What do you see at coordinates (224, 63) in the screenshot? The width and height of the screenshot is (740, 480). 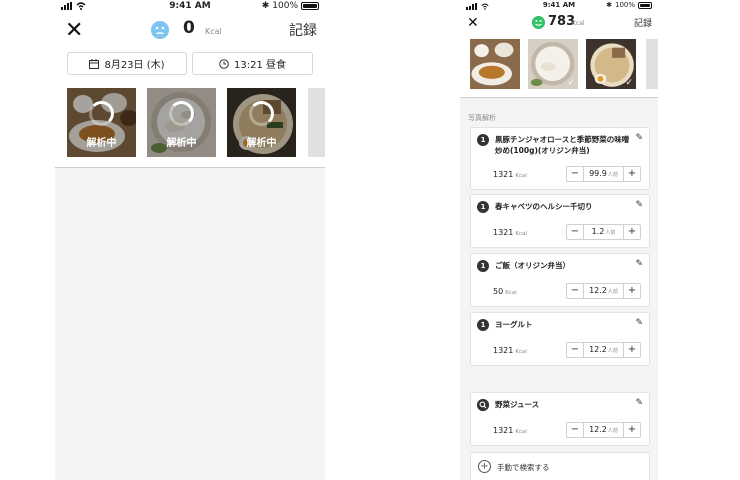 I see `clock-icon` at bounding box center [224, 63].